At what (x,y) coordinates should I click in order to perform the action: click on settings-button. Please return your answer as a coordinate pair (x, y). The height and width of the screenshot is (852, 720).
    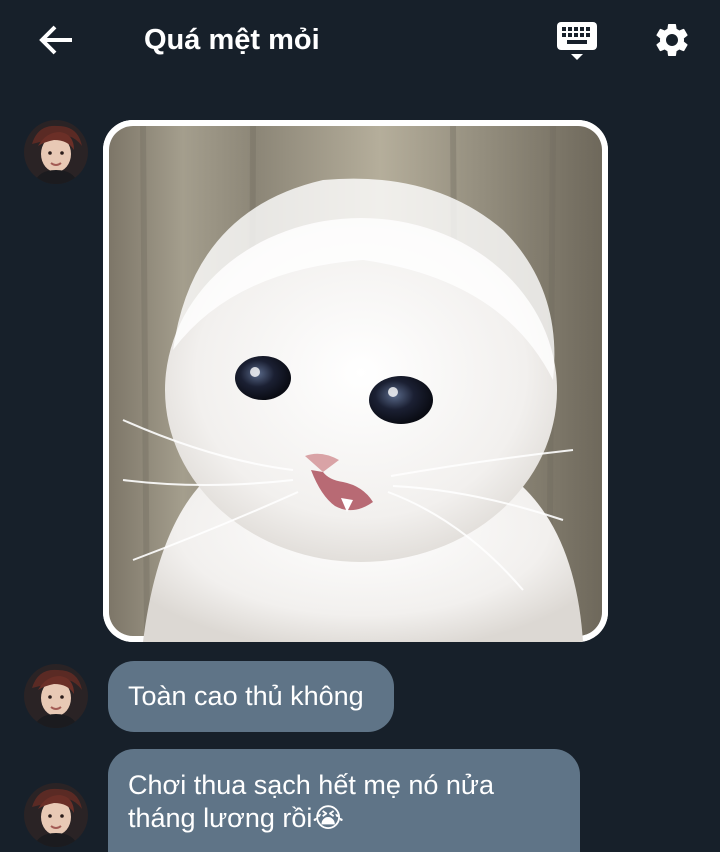
    Looking at the image, I should click on (672, 40).